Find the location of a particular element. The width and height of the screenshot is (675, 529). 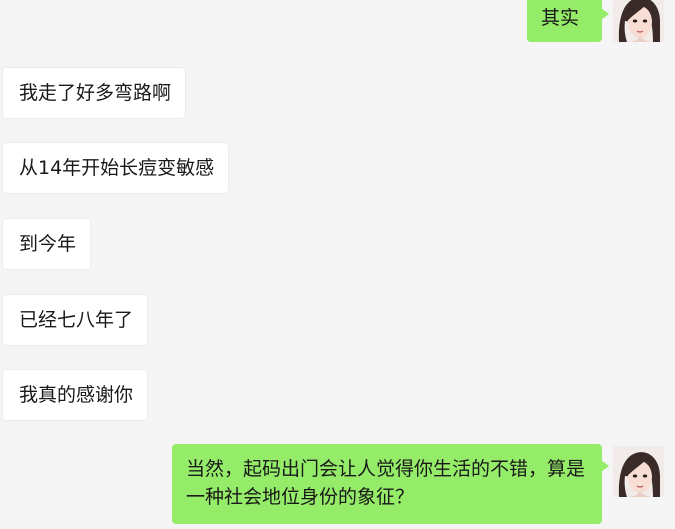

message-text: 已经七八年了 is located at coordinates (76, 320).